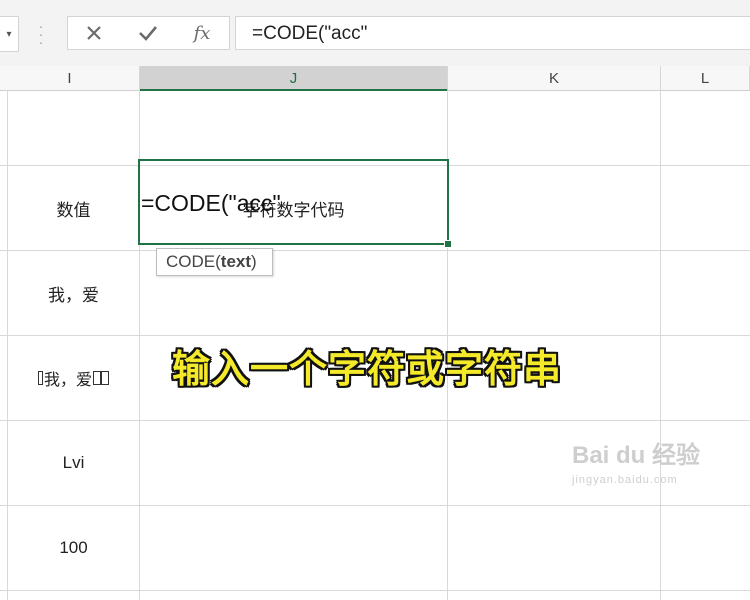 This screenshot has width=750, height=600. I want to click on cancel-button, so click(94, 33).